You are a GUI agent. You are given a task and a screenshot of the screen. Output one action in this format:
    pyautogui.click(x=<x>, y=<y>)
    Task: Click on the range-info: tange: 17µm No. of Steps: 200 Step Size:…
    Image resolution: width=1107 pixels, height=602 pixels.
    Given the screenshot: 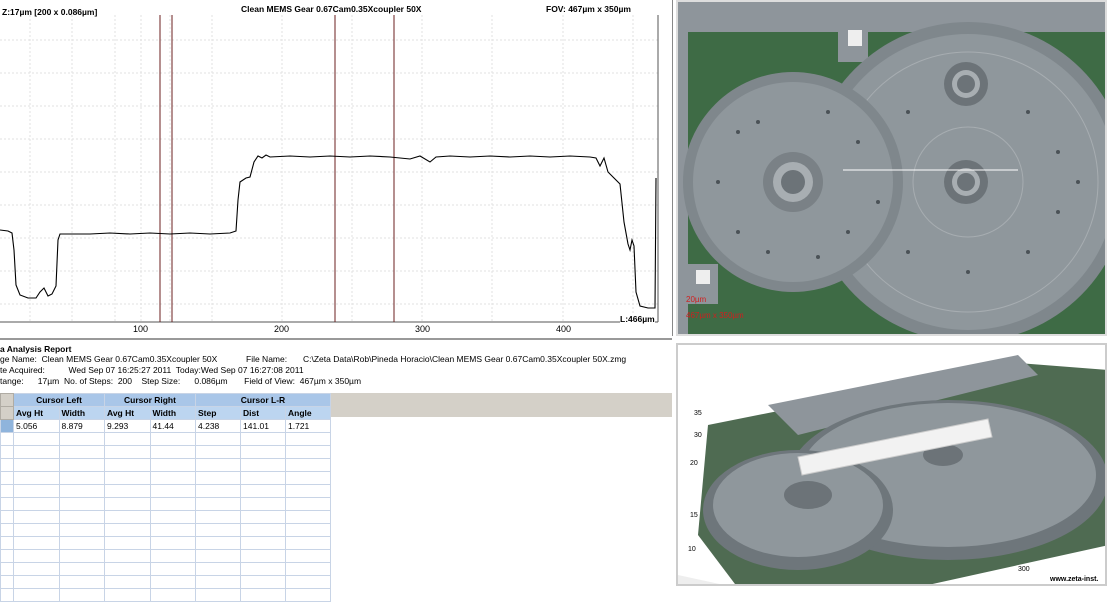 What is the action you would take?
    pyautogui.click(x=181, y=381)
    